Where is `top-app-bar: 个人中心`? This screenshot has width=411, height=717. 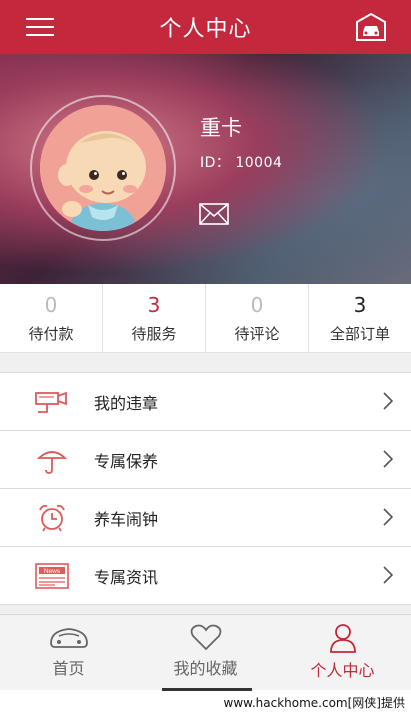 top-app-bar: 个人中心 is located at coordinates (205, 27).